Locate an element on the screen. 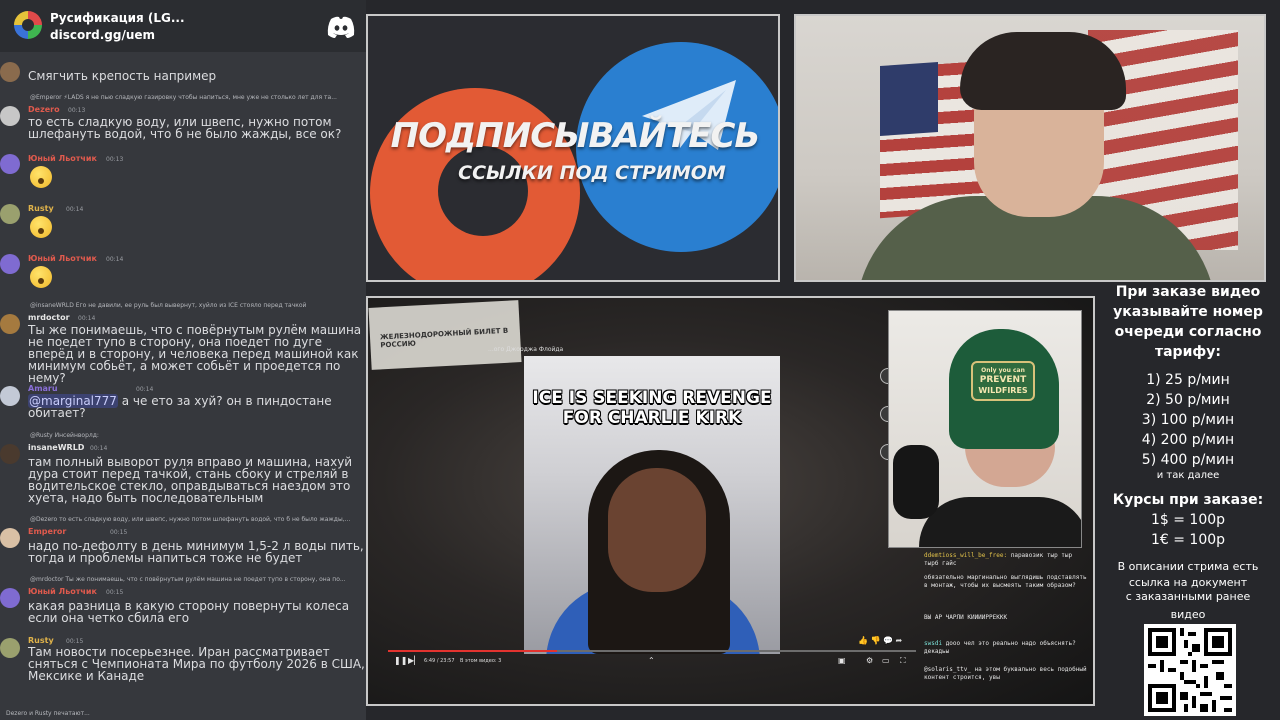 The height and width of the screenshot is (720, 1280). video-caption: ICE IS SEEKING REVENGE FOR CHARLIE KIRK is located at coordinates (652, 408).